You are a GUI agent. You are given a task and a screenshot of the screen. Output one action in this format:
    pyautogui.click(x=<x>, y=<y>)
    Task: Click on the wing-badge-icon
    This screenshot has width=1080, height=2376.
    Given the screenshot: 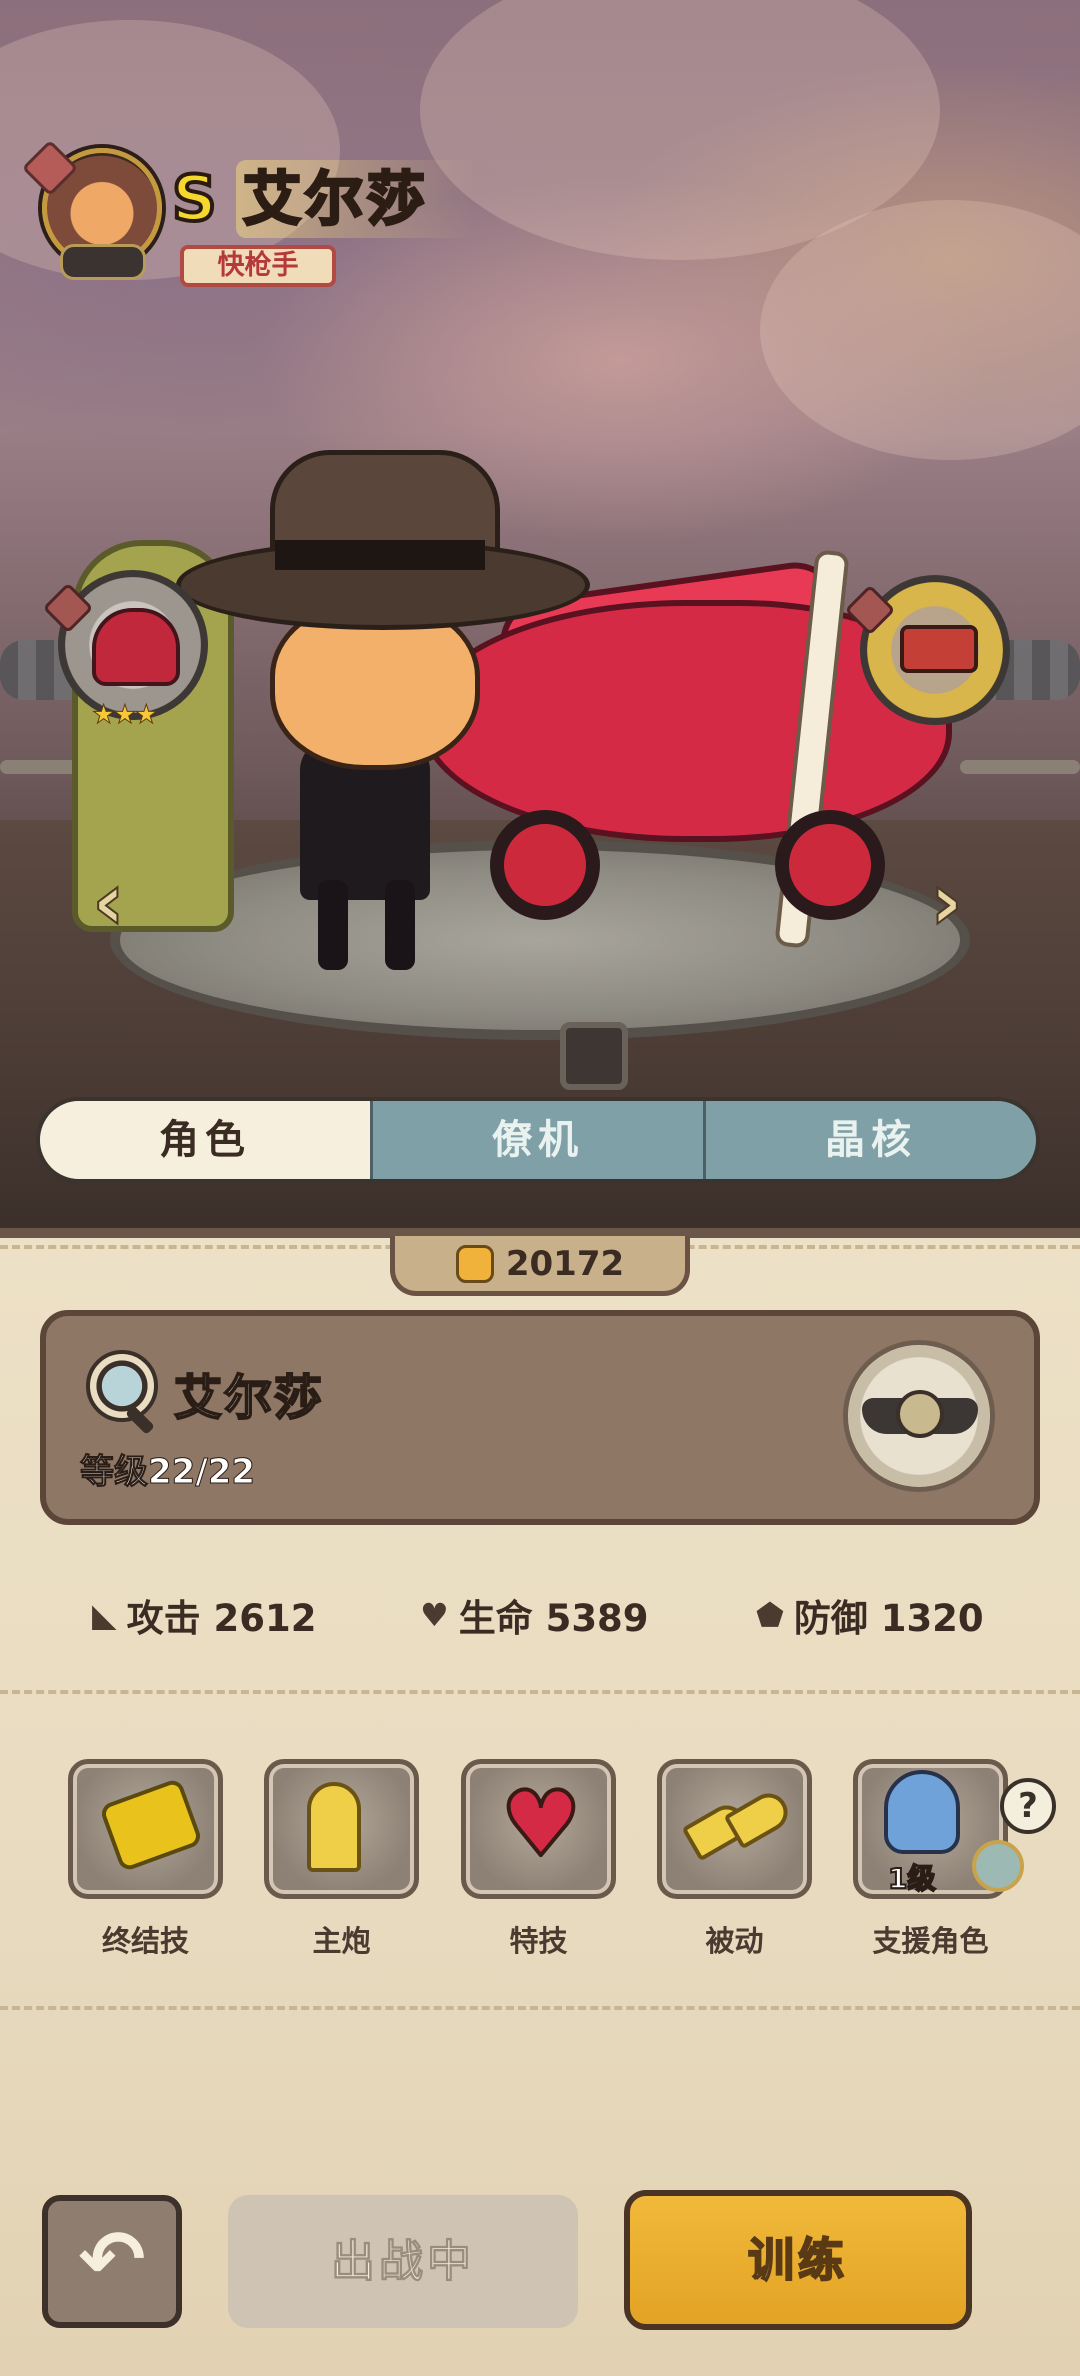 What is the action you would take?
    pyautogui.click(x=103, y=262)
    